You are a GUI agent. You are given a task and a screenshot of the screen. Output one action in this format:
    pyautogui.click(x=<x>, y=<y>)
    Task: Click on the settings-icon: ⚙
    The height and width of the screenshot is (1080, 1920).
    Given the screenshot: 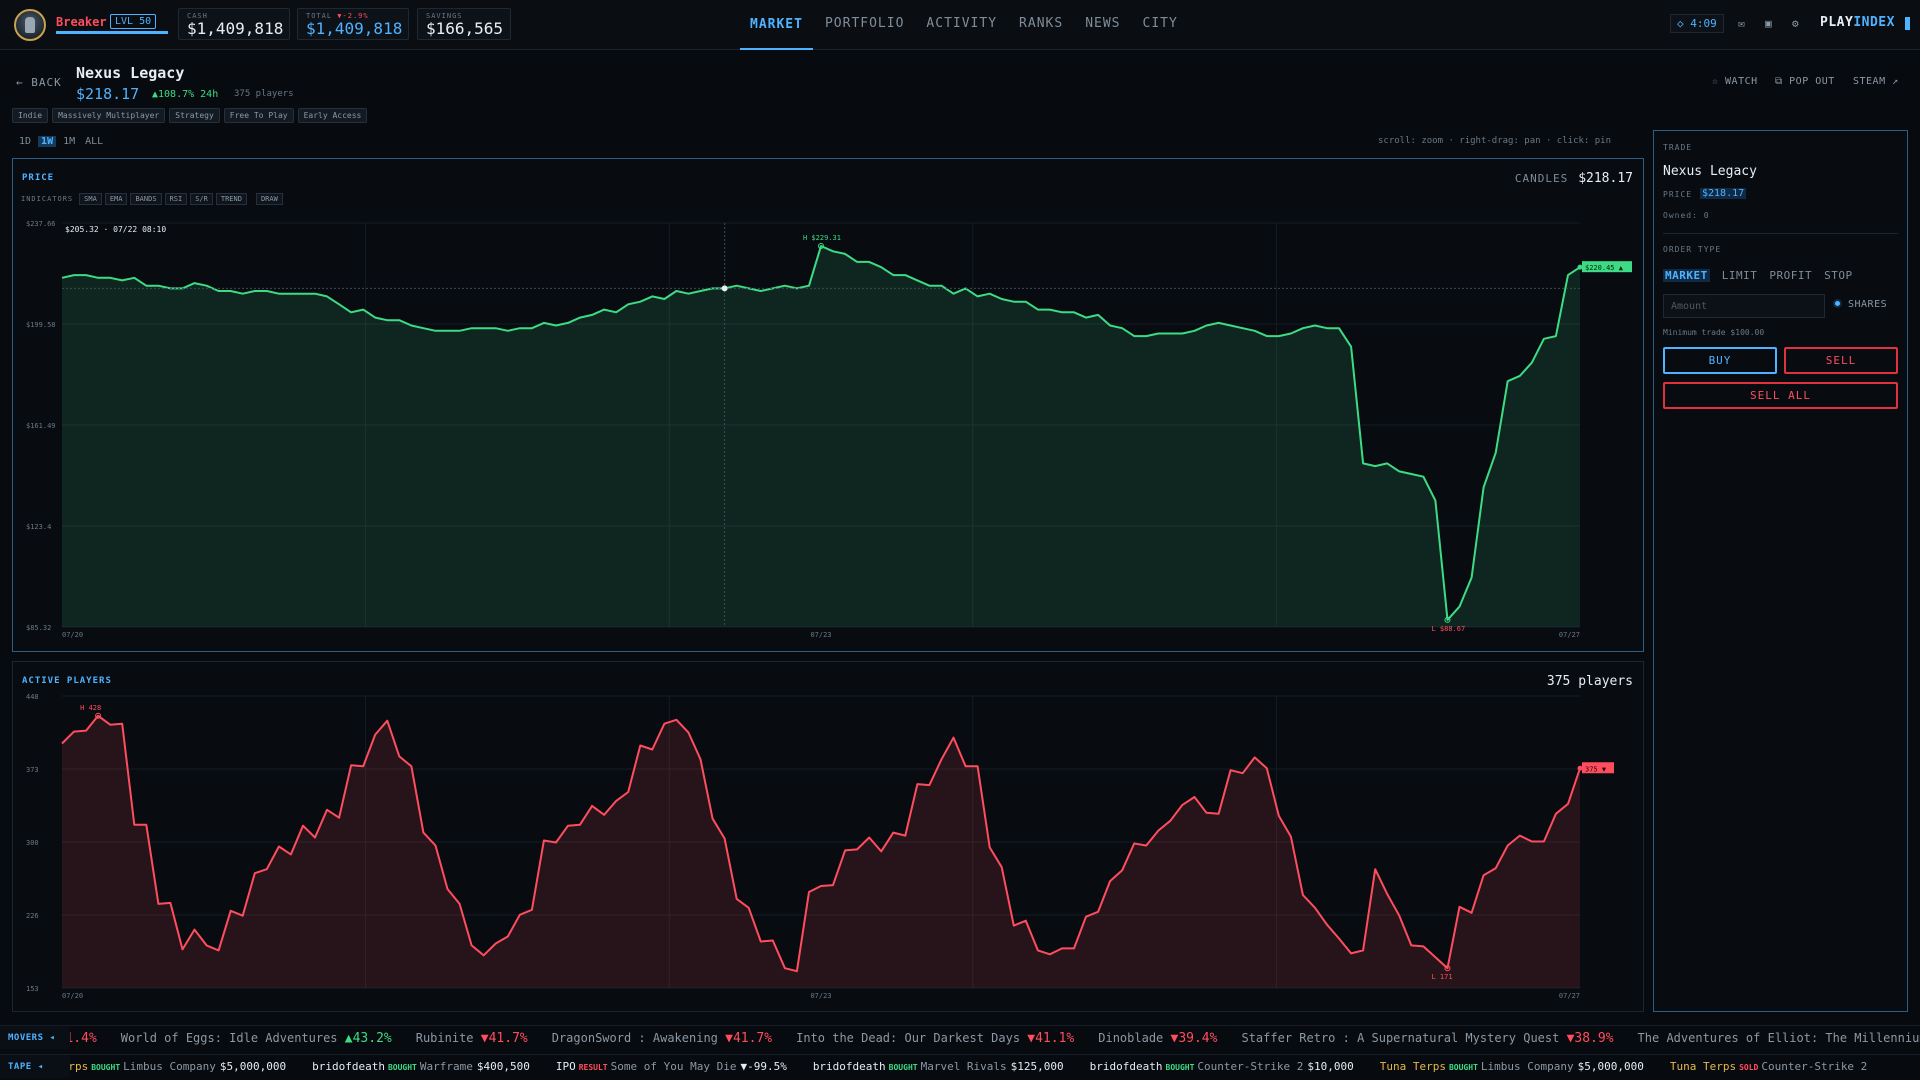 What is the action you would take?
    pyautogui.click(x=1795, y=23)
    